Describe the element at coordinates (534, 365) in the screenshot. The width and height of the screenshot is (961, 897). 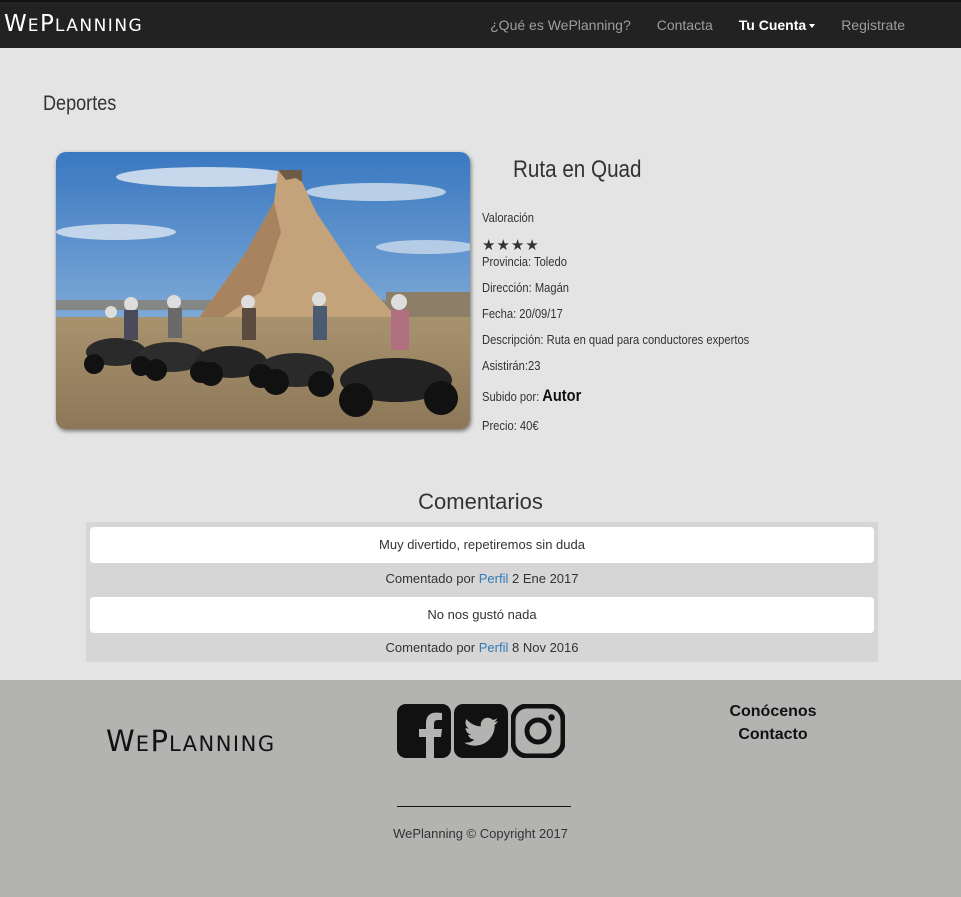
I see `attendees-value: 23` at that location.